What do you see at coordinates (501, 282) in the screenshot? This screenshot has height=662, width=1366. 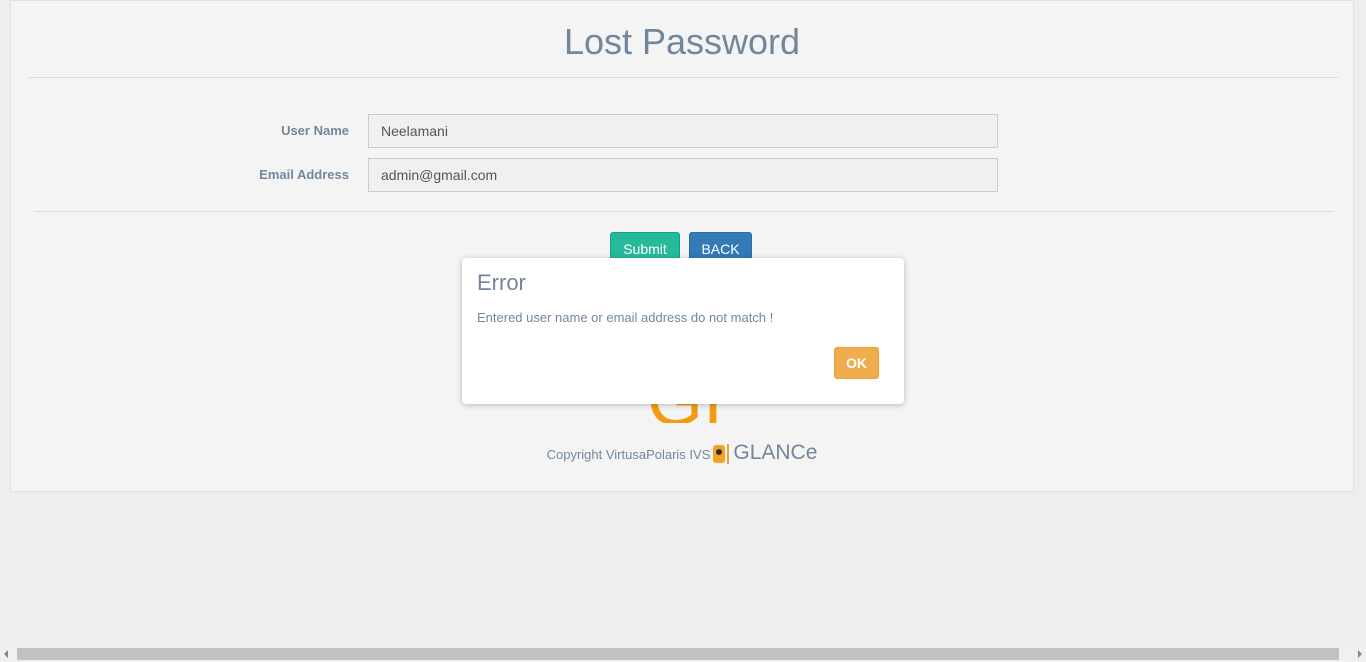 I see `dialog-title: Error` at bounding box center [501, 282].